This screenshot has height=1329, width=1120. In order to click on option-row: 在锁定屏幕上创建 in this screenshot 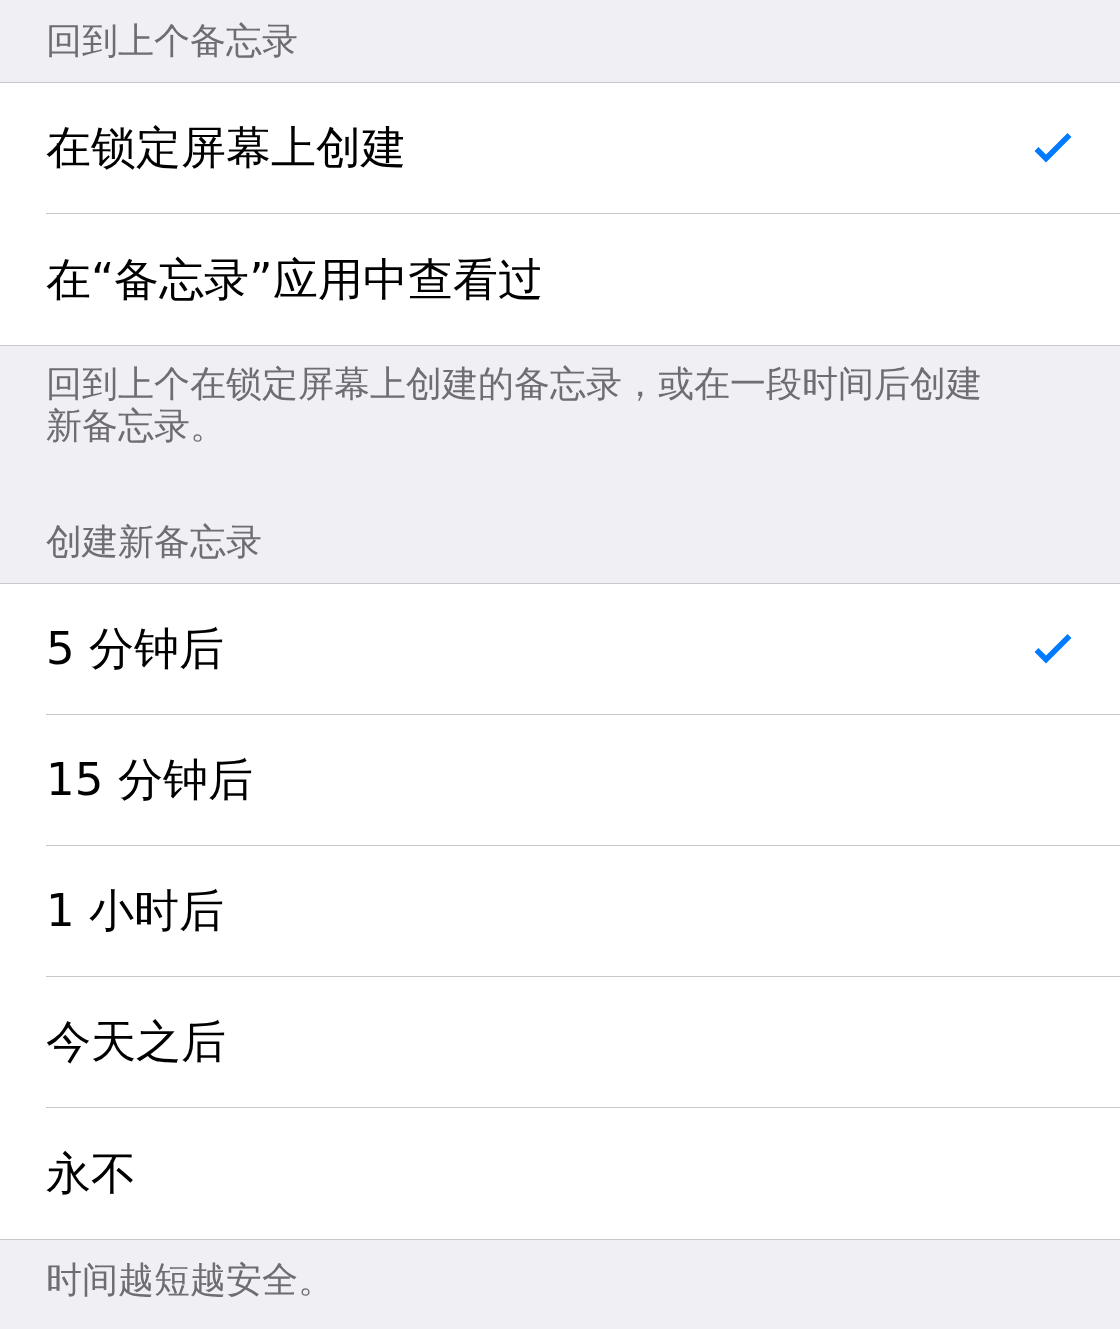, I will do `click(560, 148)`.